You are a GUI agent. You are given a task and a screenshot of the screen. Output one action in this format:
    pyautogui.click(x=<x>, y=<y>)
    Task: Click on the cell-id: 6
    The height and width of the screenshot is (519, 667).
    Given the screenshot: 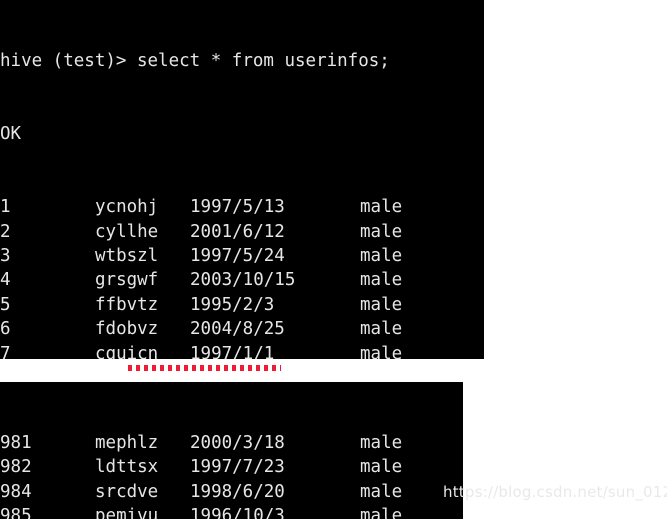 What is the action you would take?
    pyautogui.click(x=5, y=329)
    